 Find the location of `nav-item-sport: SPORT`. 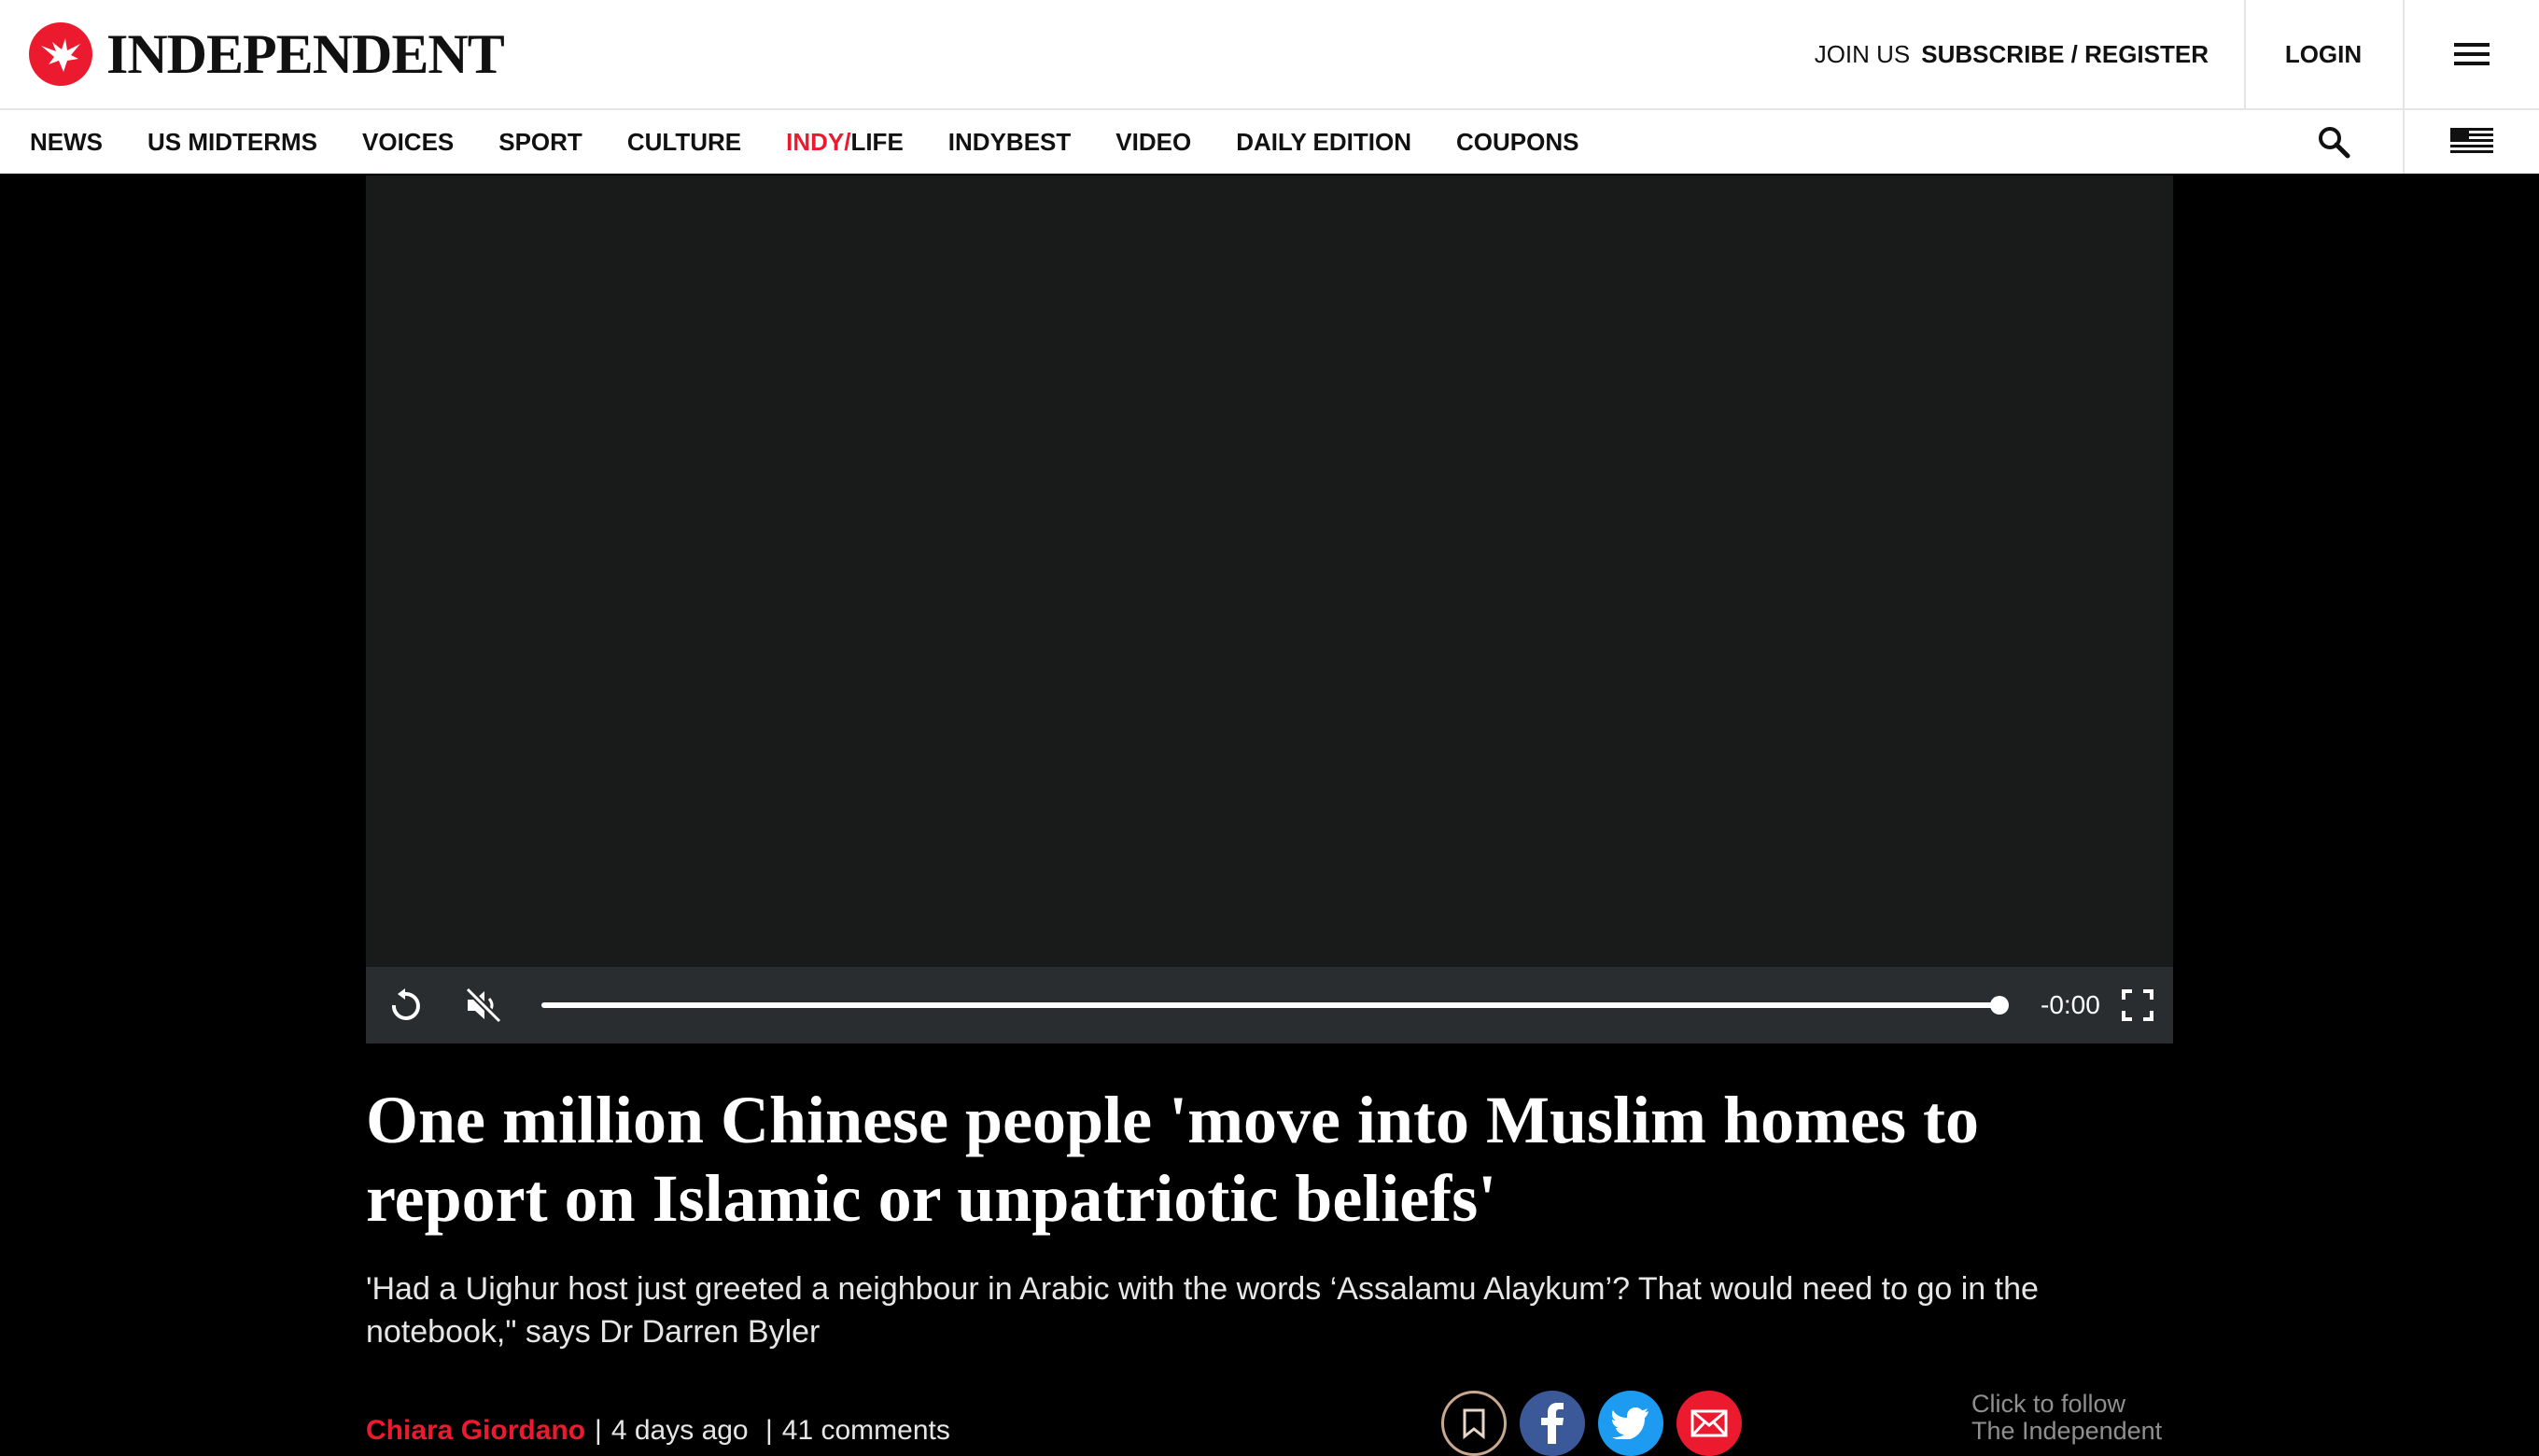

nav-item-sport: SPORT is located at coordinates (540, 142).